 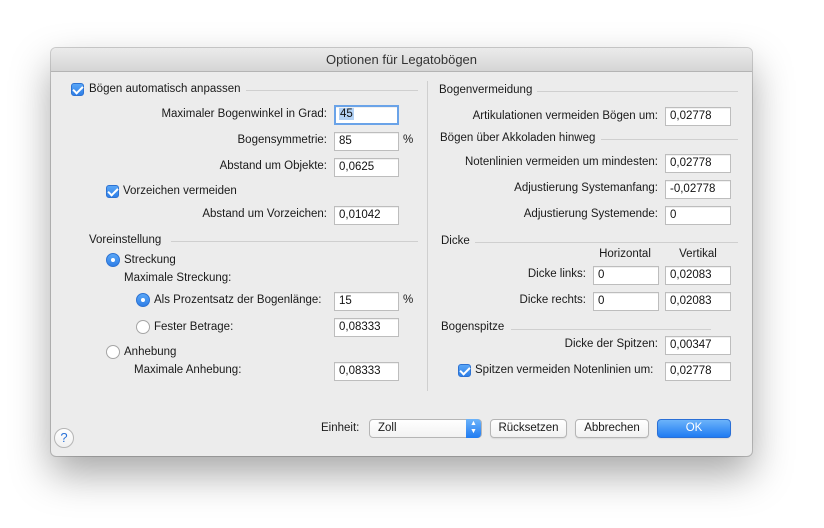 I want to click on thickness-heading: Dicke, so click(x=455, y=241).